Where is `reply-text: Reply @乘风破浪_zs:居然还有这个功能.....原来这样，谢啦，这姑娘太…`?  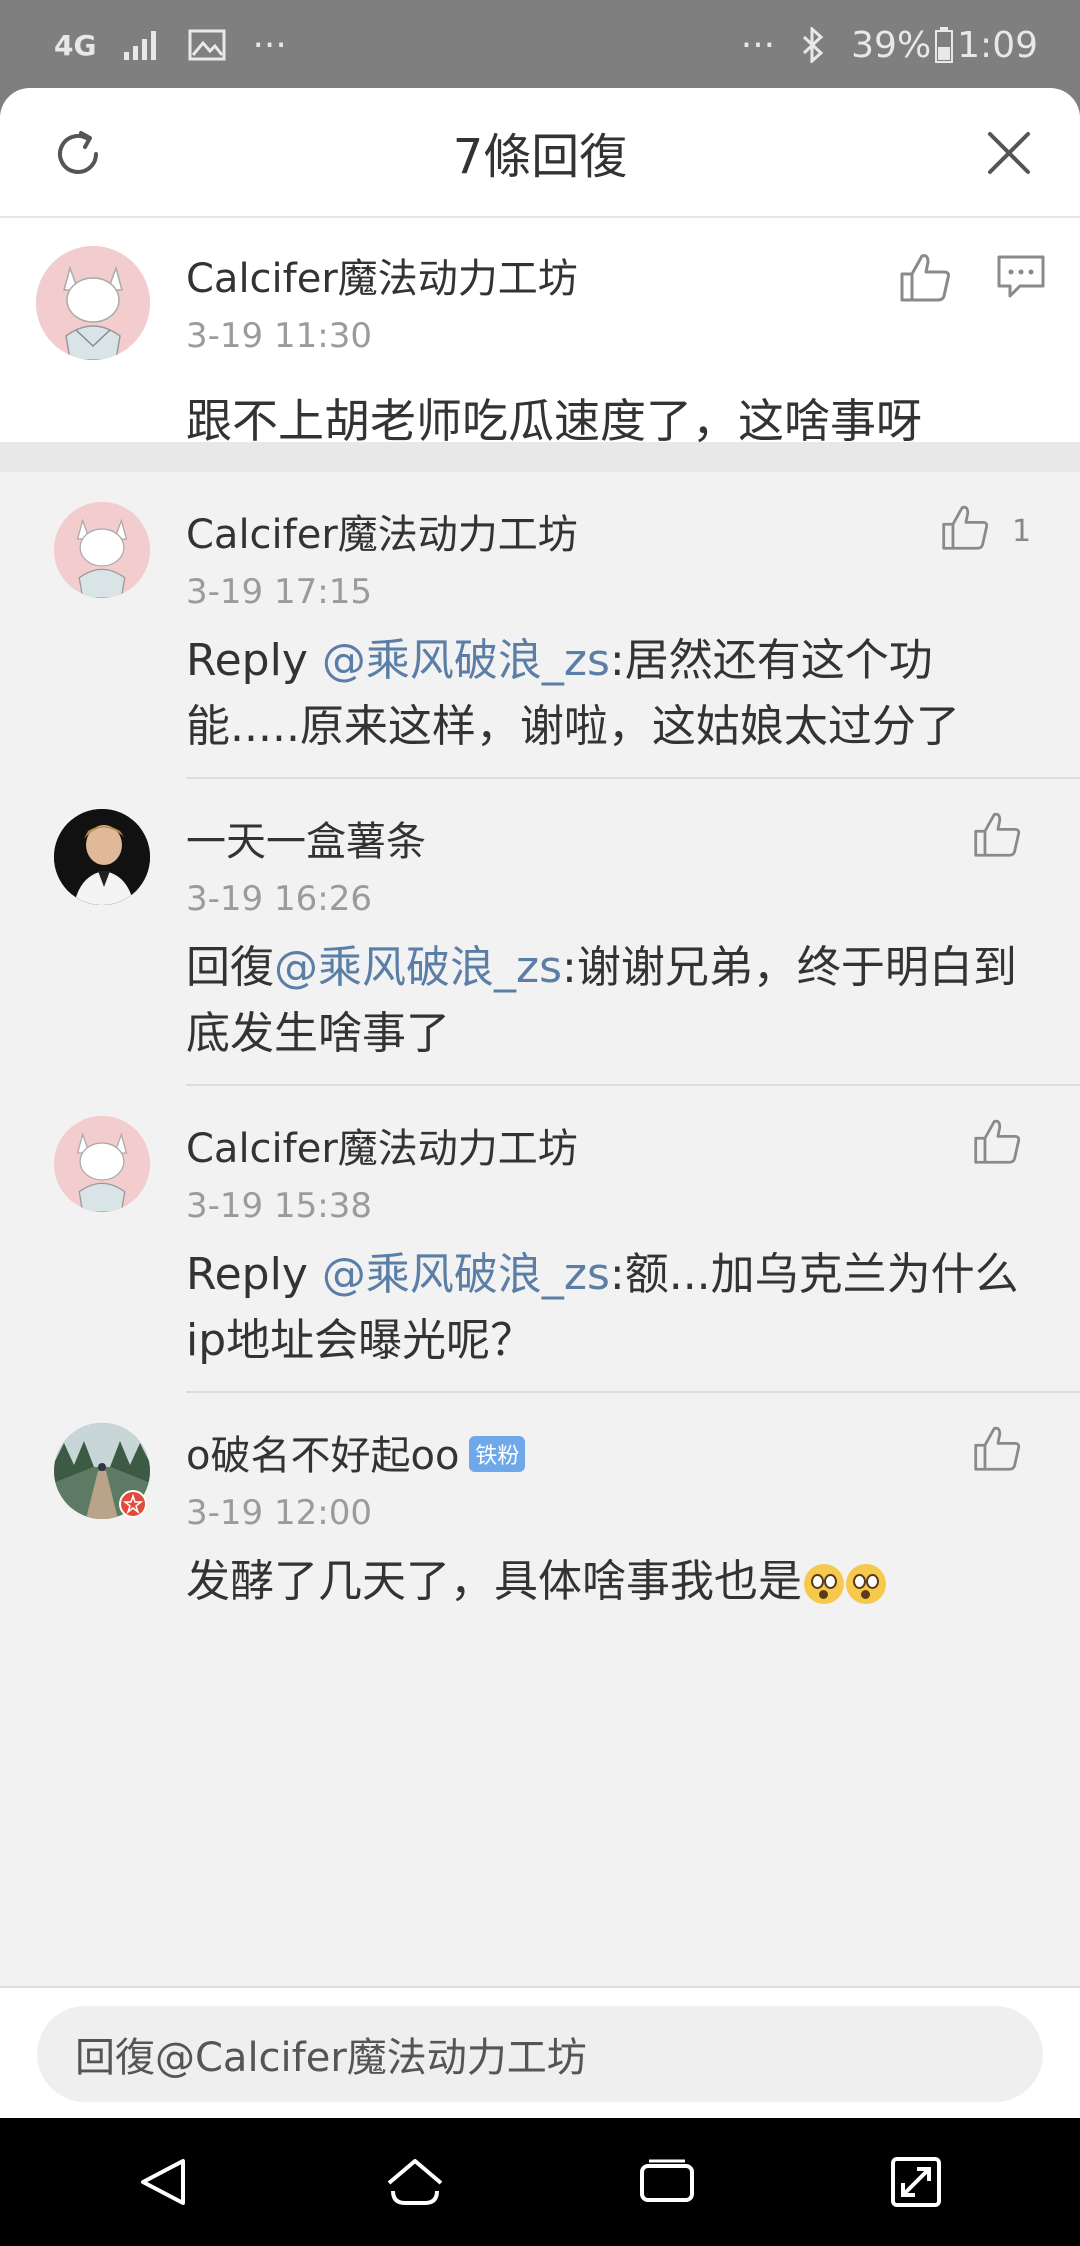
reply-text: Reply @乘风破浪_zs:居然还有这个功能.....原来这样，谢啦，这姑娘太… is located at coordinates (611, 694).